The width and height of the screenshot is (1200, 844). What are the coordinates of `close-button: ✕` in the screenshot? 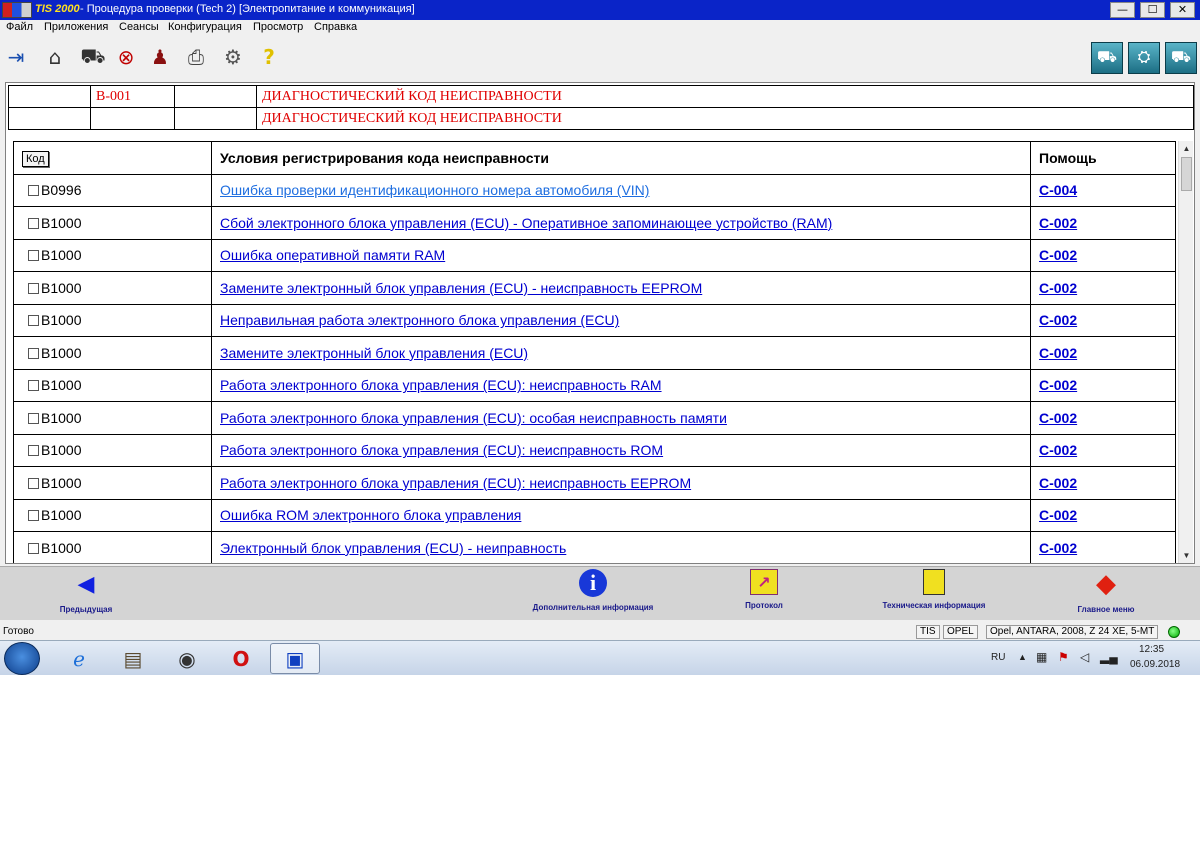 It's located at (1182, 10).